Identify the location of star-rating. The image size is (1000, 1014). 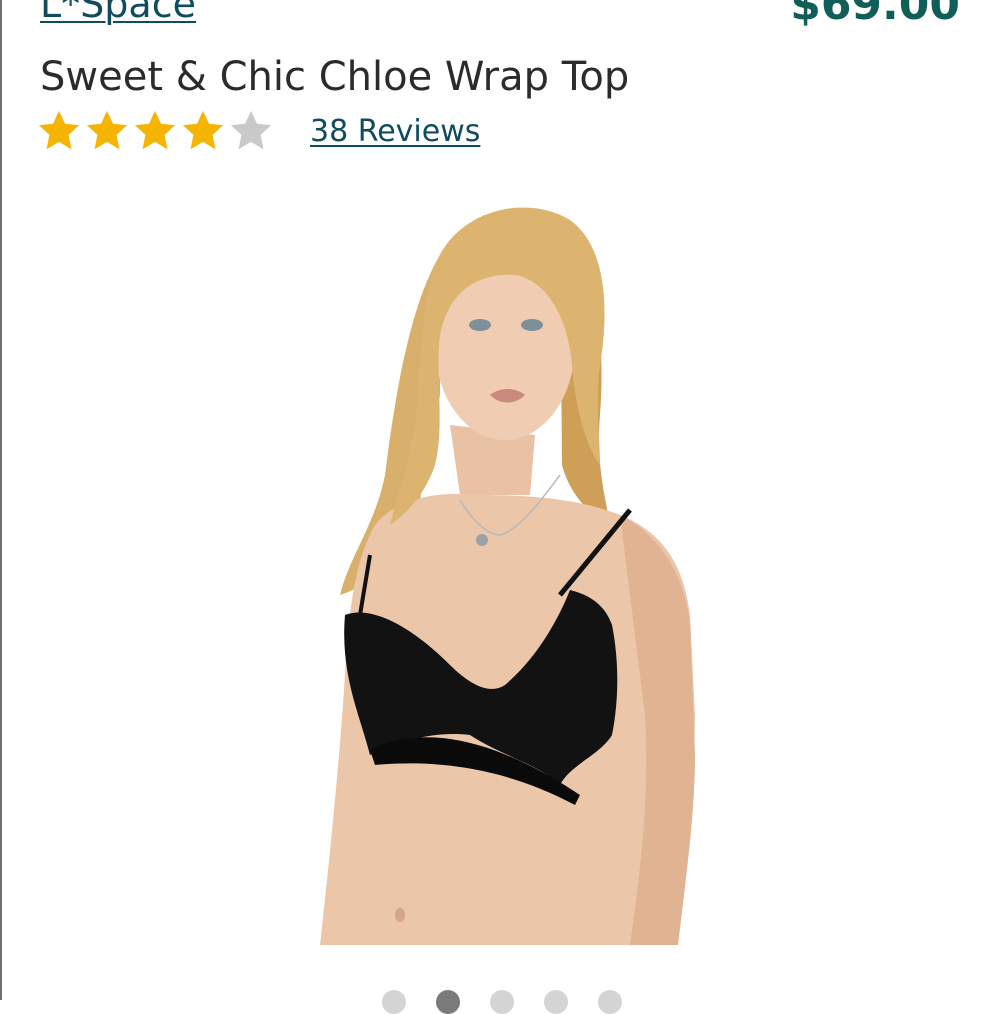
(155, 131).